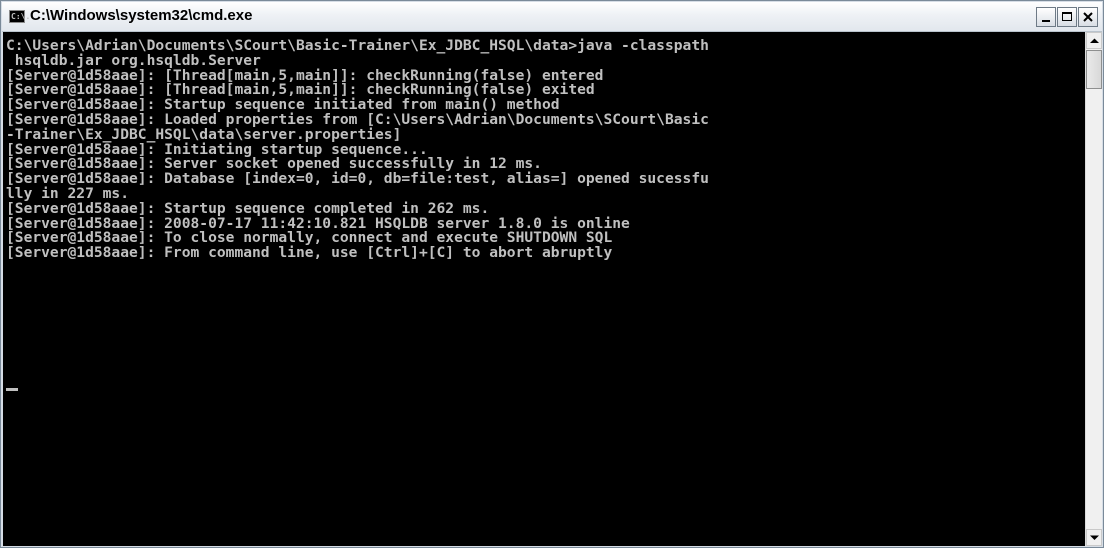 This screenshot has height=548, width=1104. Describe the element at coordinates (12, 389) in the screenshot. I see `text-cursor` at that location.